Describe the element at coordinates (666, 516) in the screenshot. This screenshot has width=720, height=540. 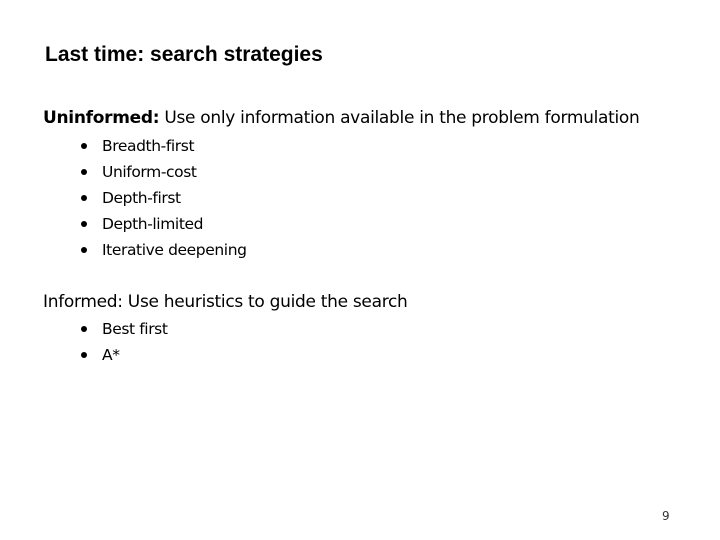
I see `page-number: 9` at that location.